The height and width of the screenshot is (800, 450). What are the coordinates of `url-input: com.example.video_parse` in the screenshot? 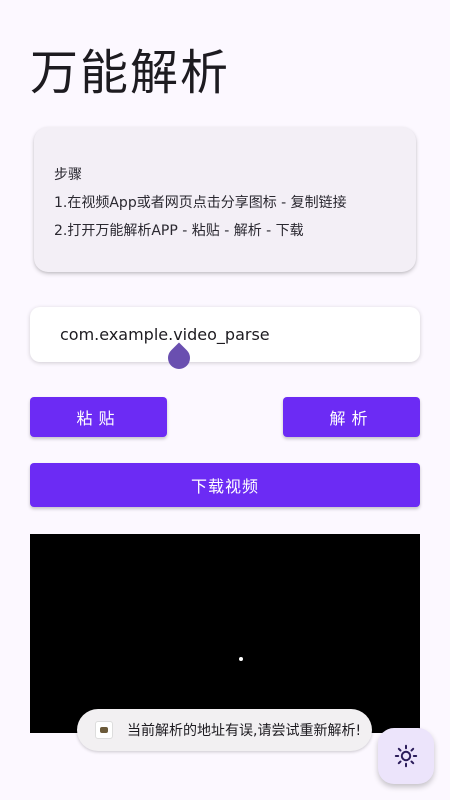 It's located at (225, 334).